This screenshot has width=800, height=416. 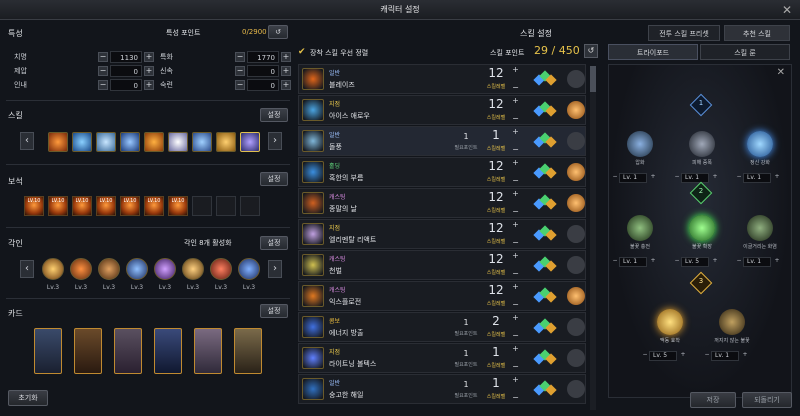 What do you see at coordinates (126, 57) in the screenshot?
I see `stat-value: 1130` at bounding box center [126, 57].